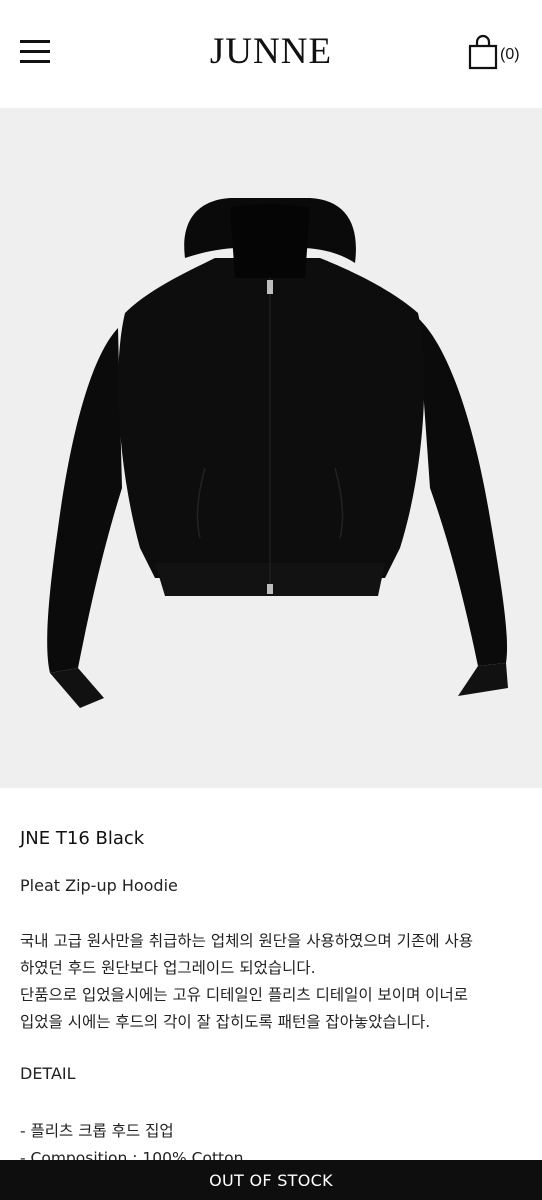 The height and width of the screenshot is (1200, 542). I want to click on product-name: Pleat Zip-up Hoodie, so click(99, 885).